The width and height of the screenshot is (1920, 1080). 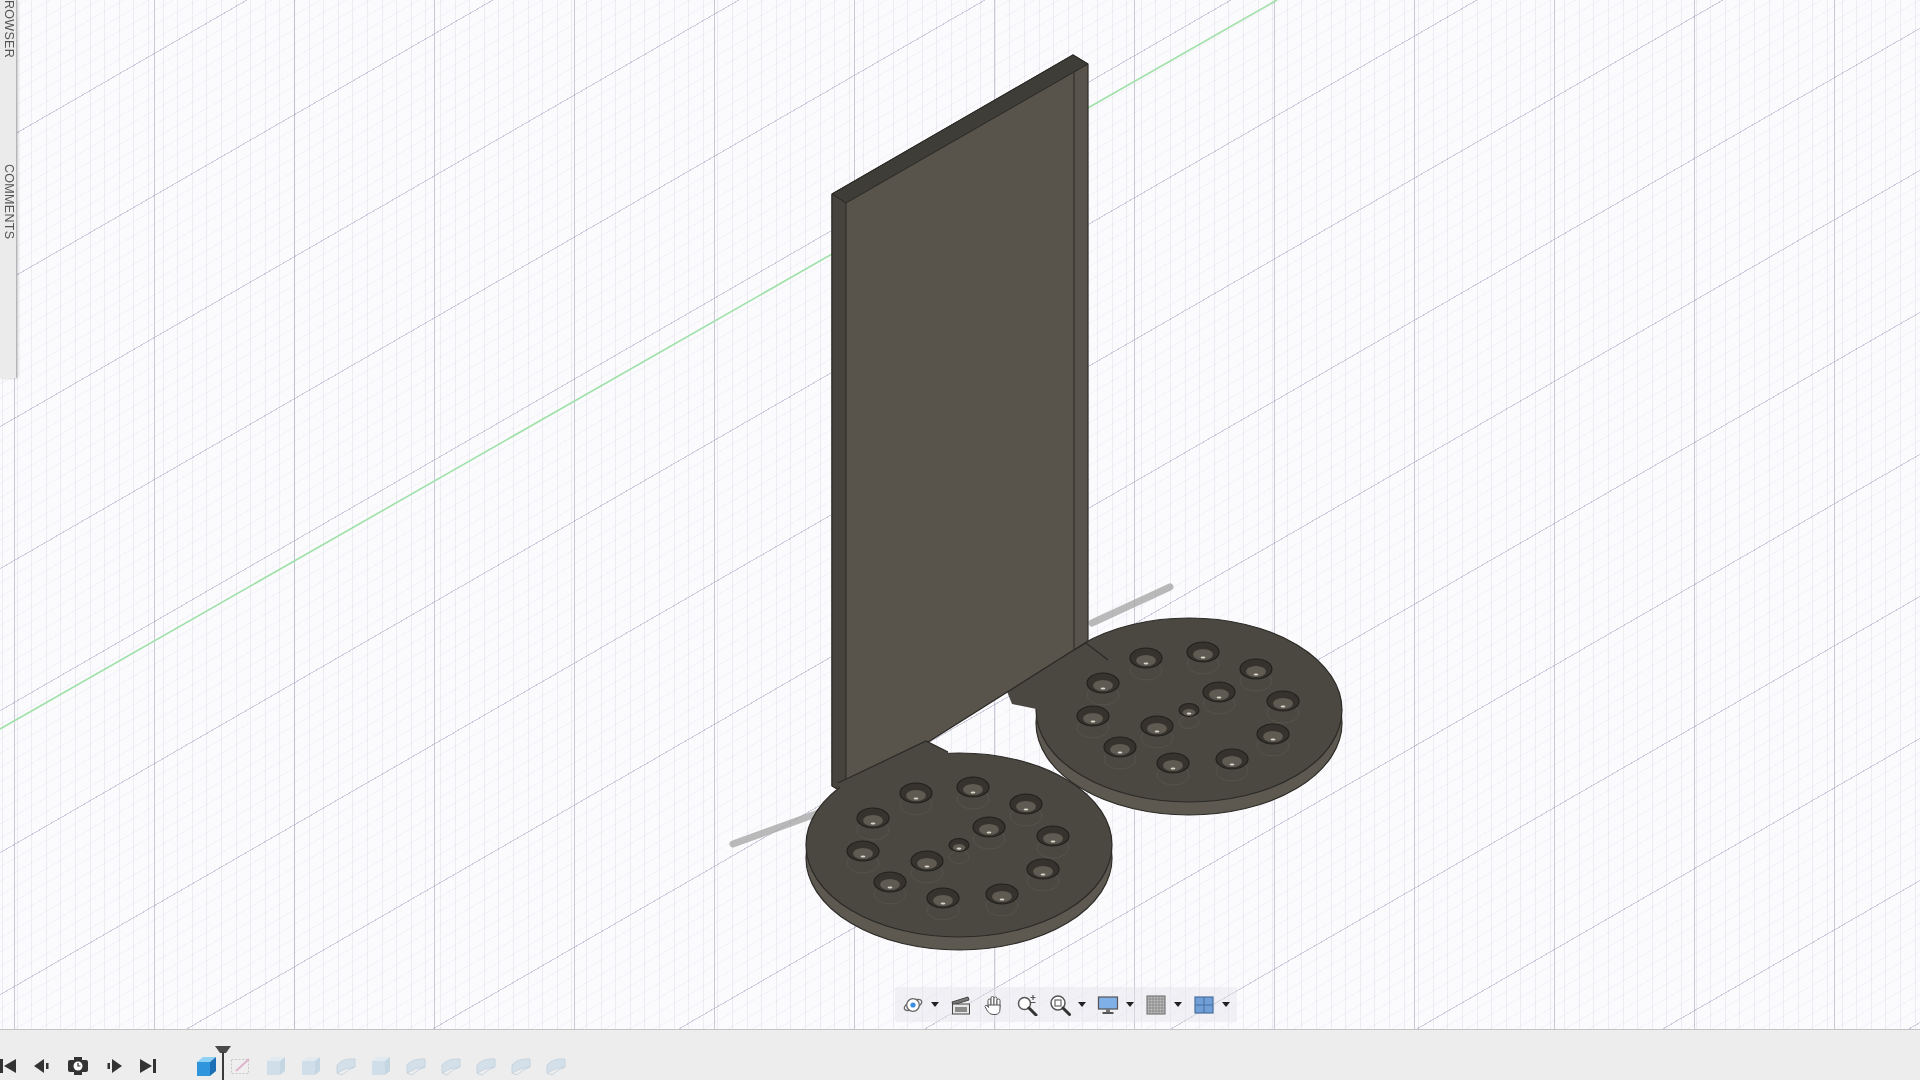 I want to click on window-panes-icon, so click(x=1204, y=1004).